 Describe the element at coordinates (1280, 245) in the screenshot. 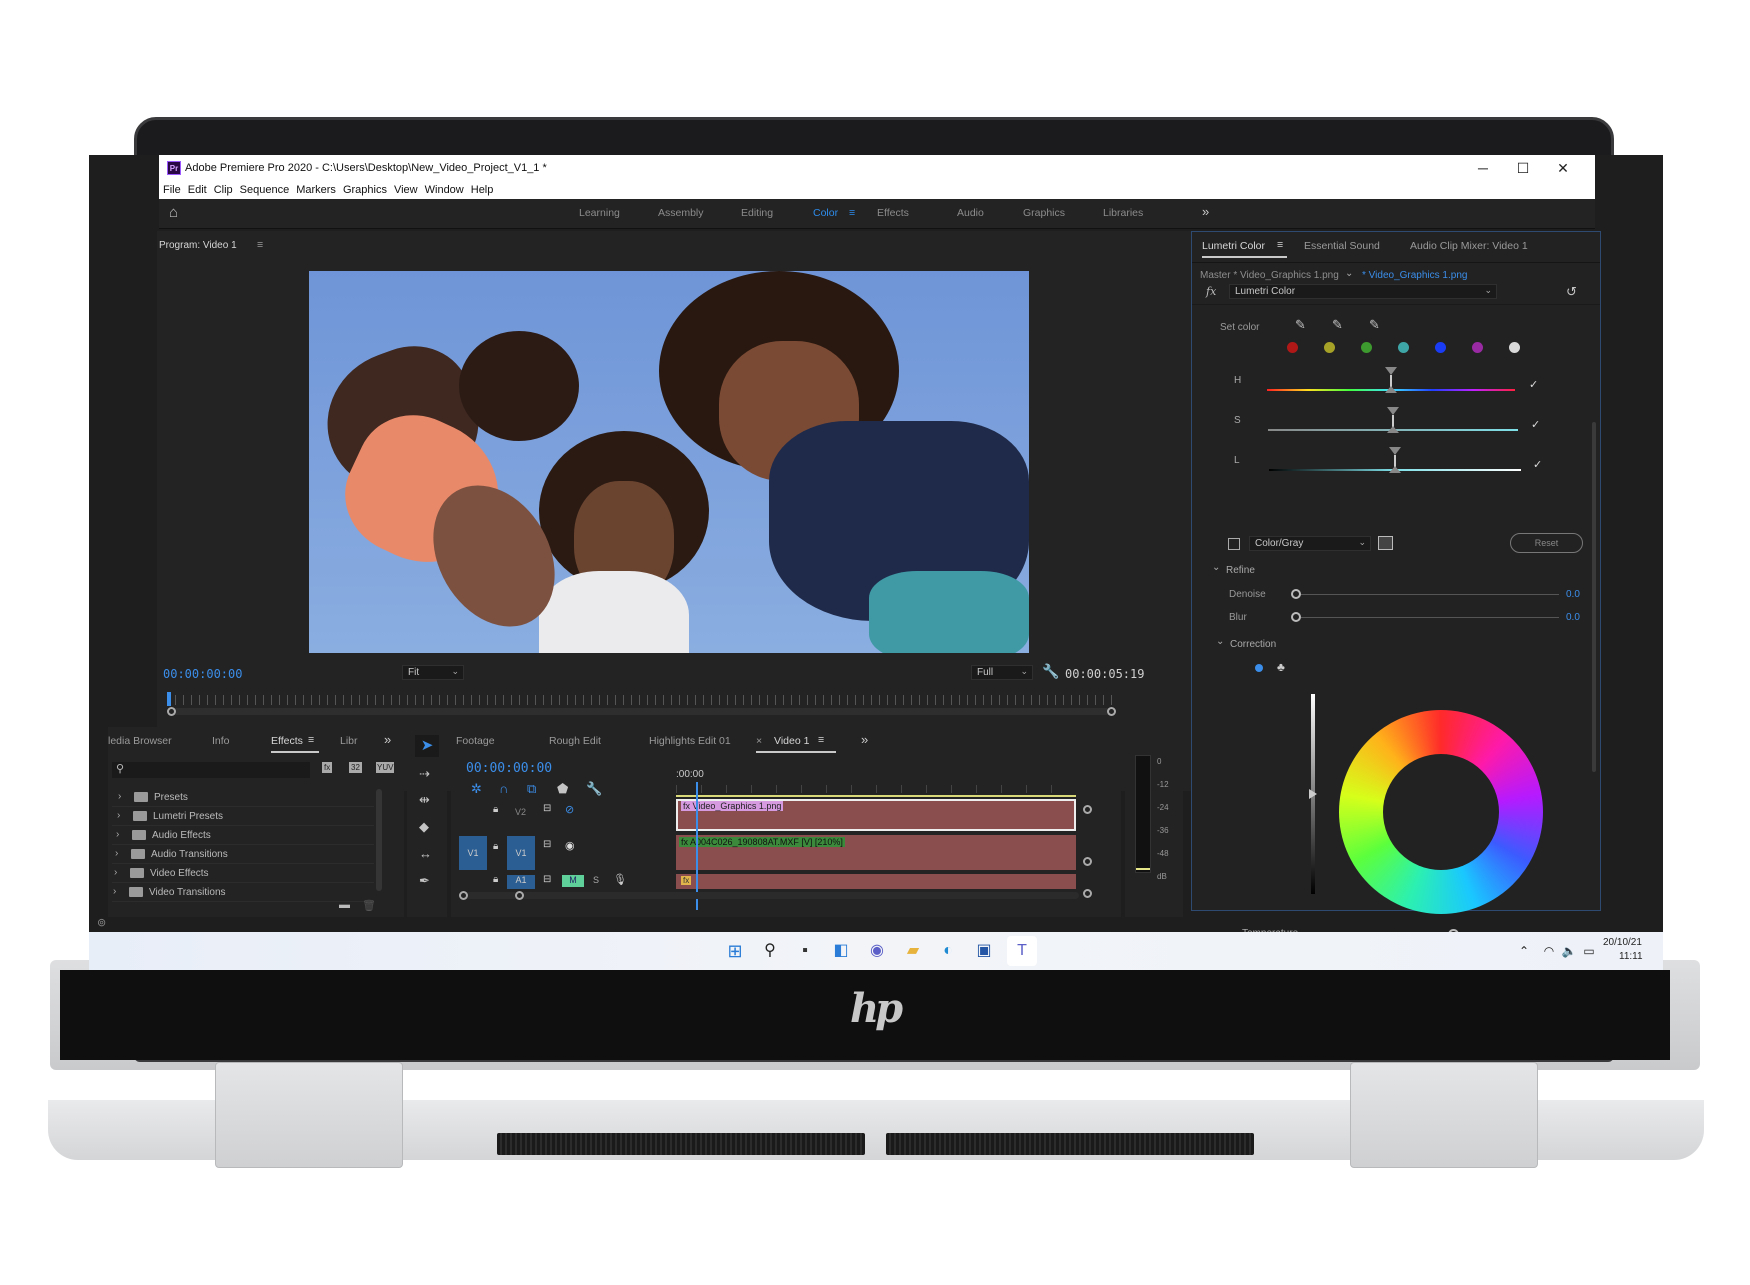

I see `lumetri-menu-icon: ≡` at that location.